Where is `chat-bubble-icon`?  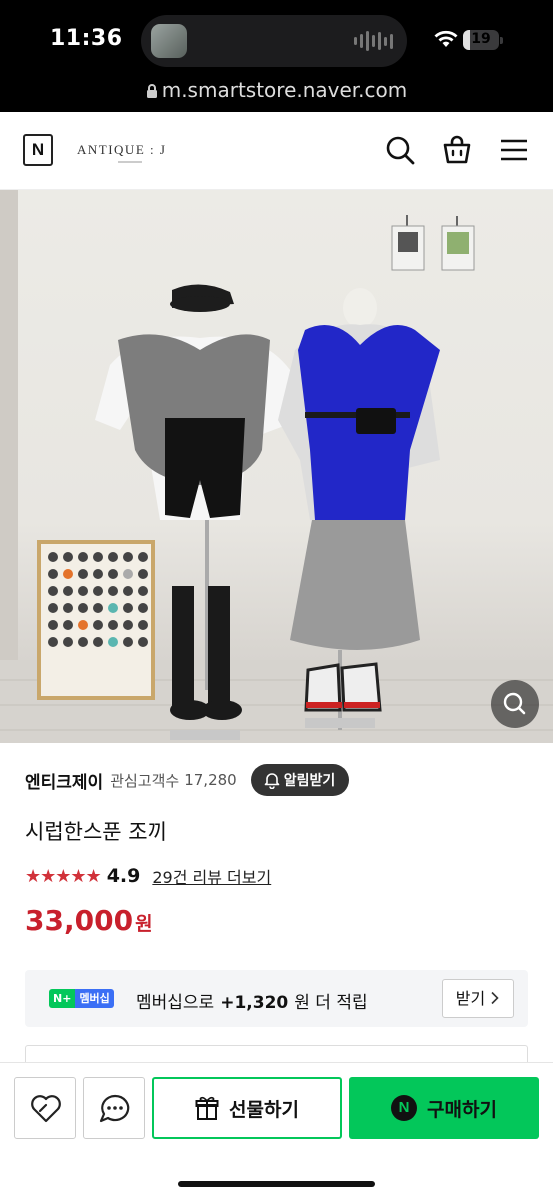
chat-bubble-icon is located at coordinates (114, 1108).